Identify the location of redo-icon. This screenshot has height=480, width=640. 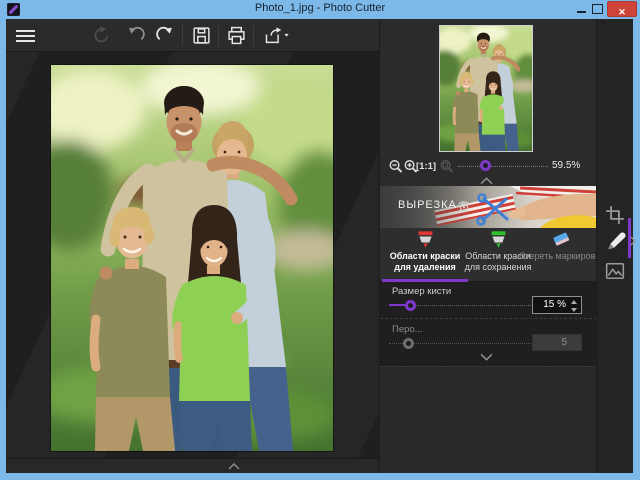
(164, 33).